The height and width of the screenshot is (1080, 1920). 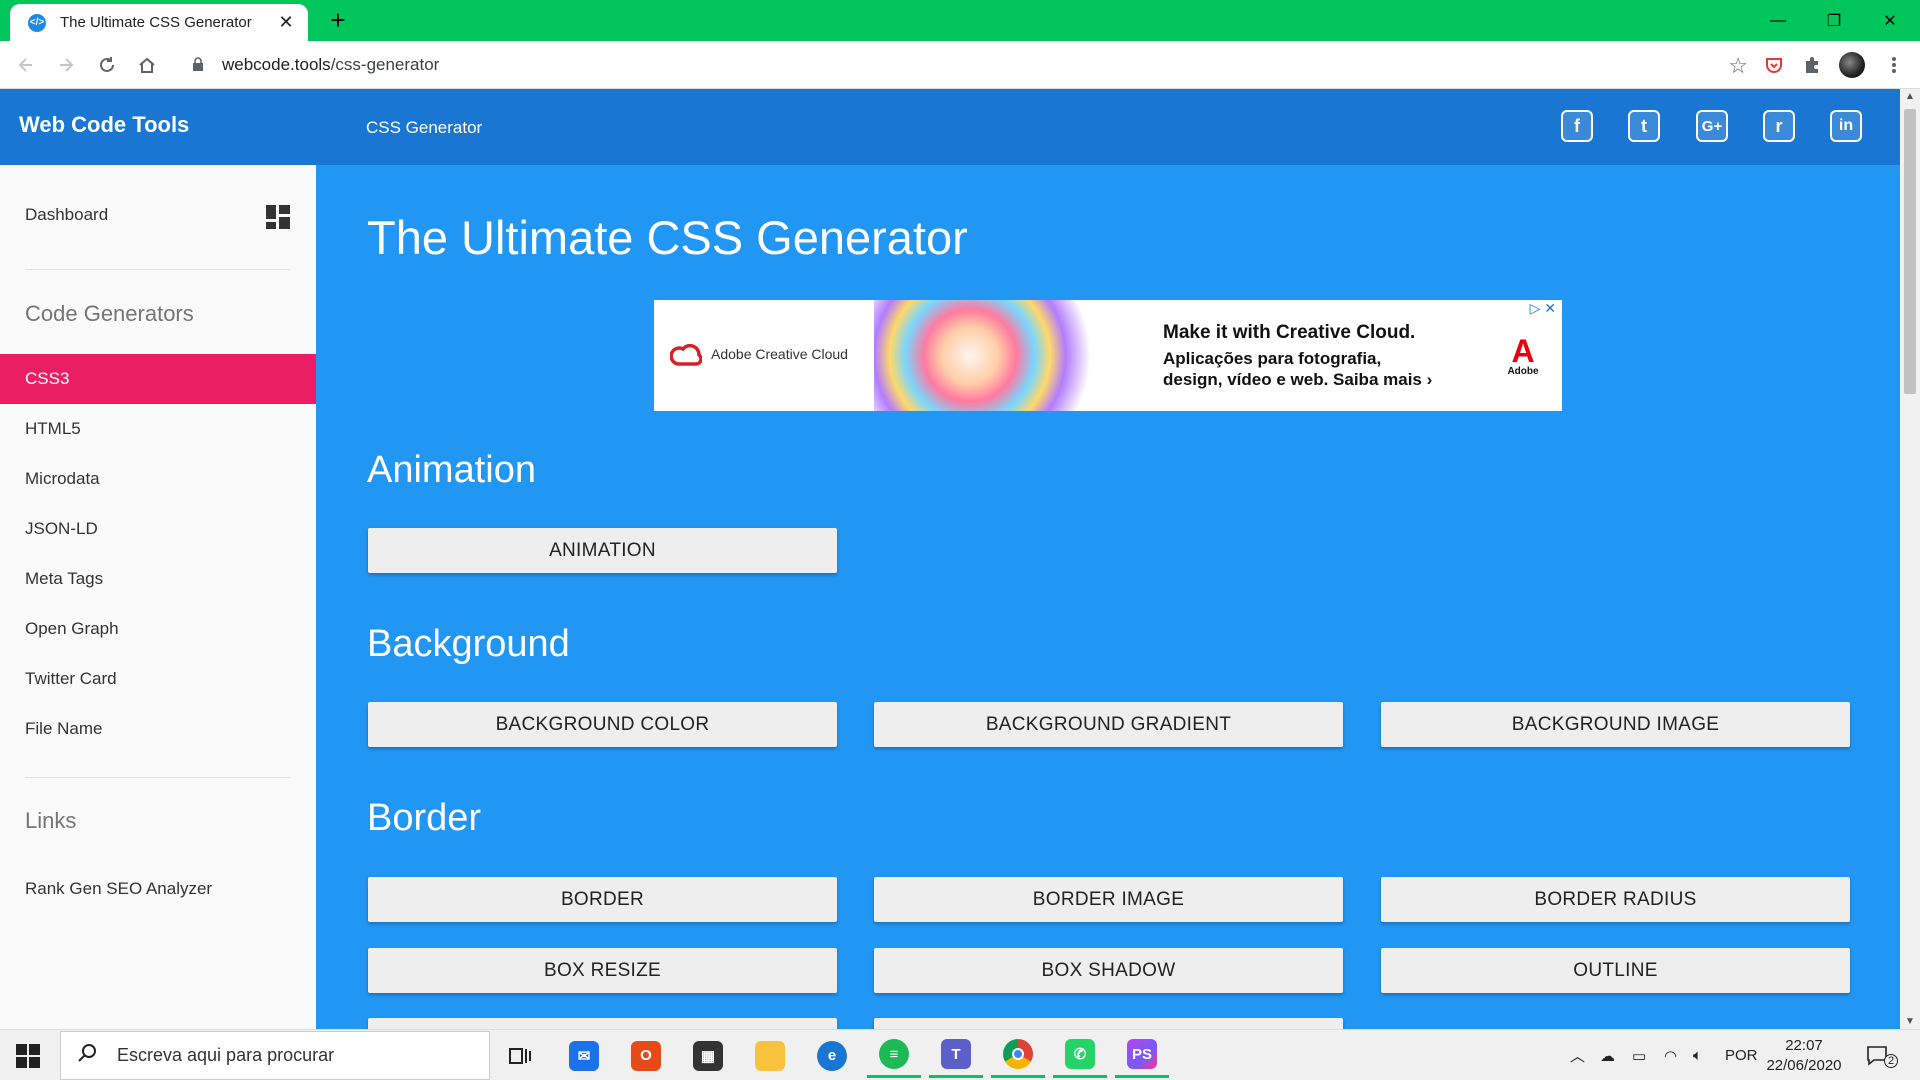 I want to click on tray-chevron-icon: ︿, so click(x=1577, y=1055).